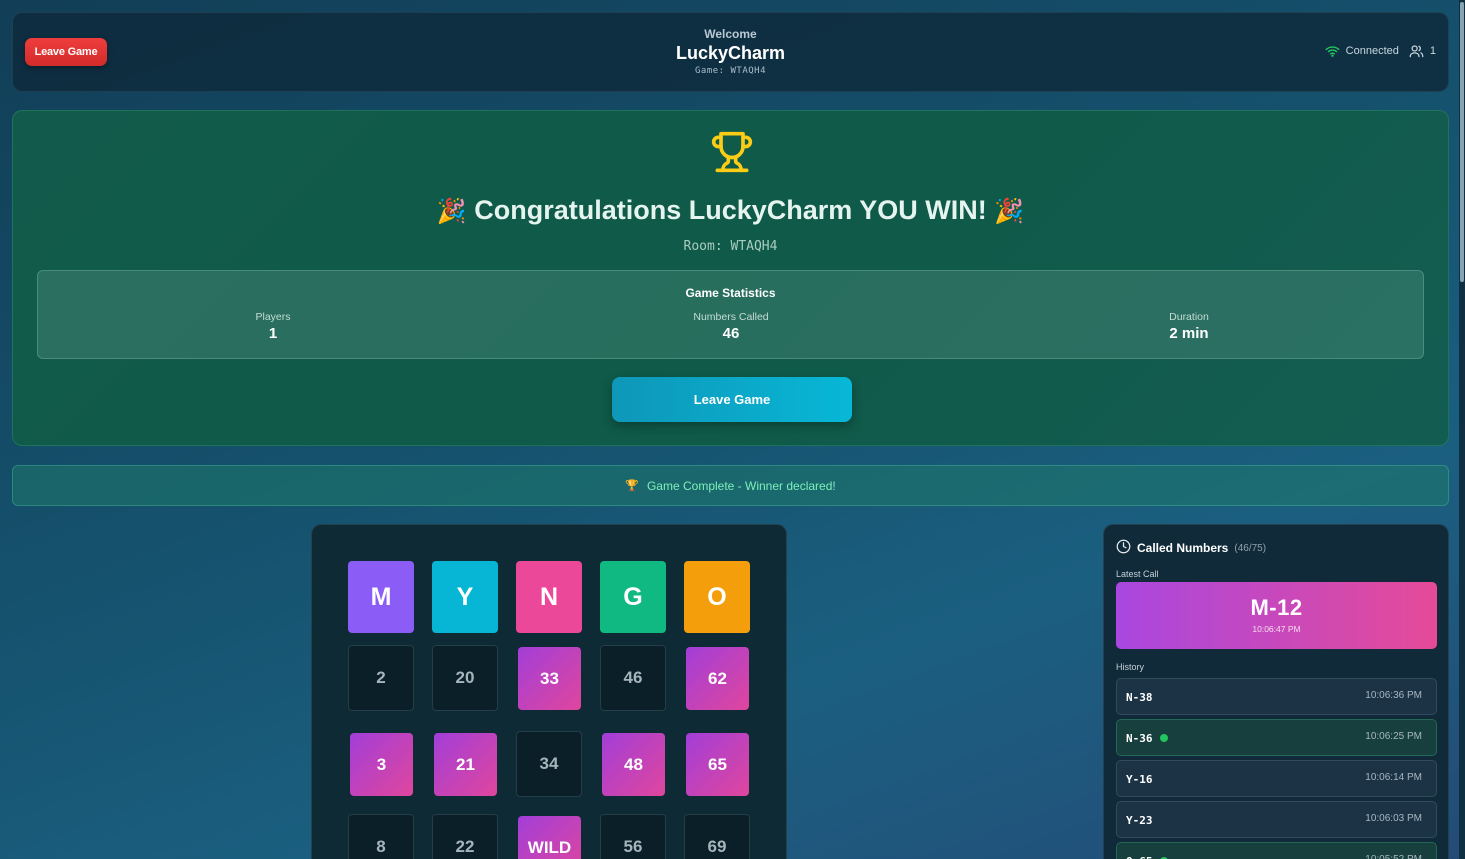 The height and width of the screenshot is (859, 1465). I want to click on bingo-card: M Y N G O 2 20 33 46 62 3 21 34 48 65 8 22 WILD 56 69, so click(549, 691).